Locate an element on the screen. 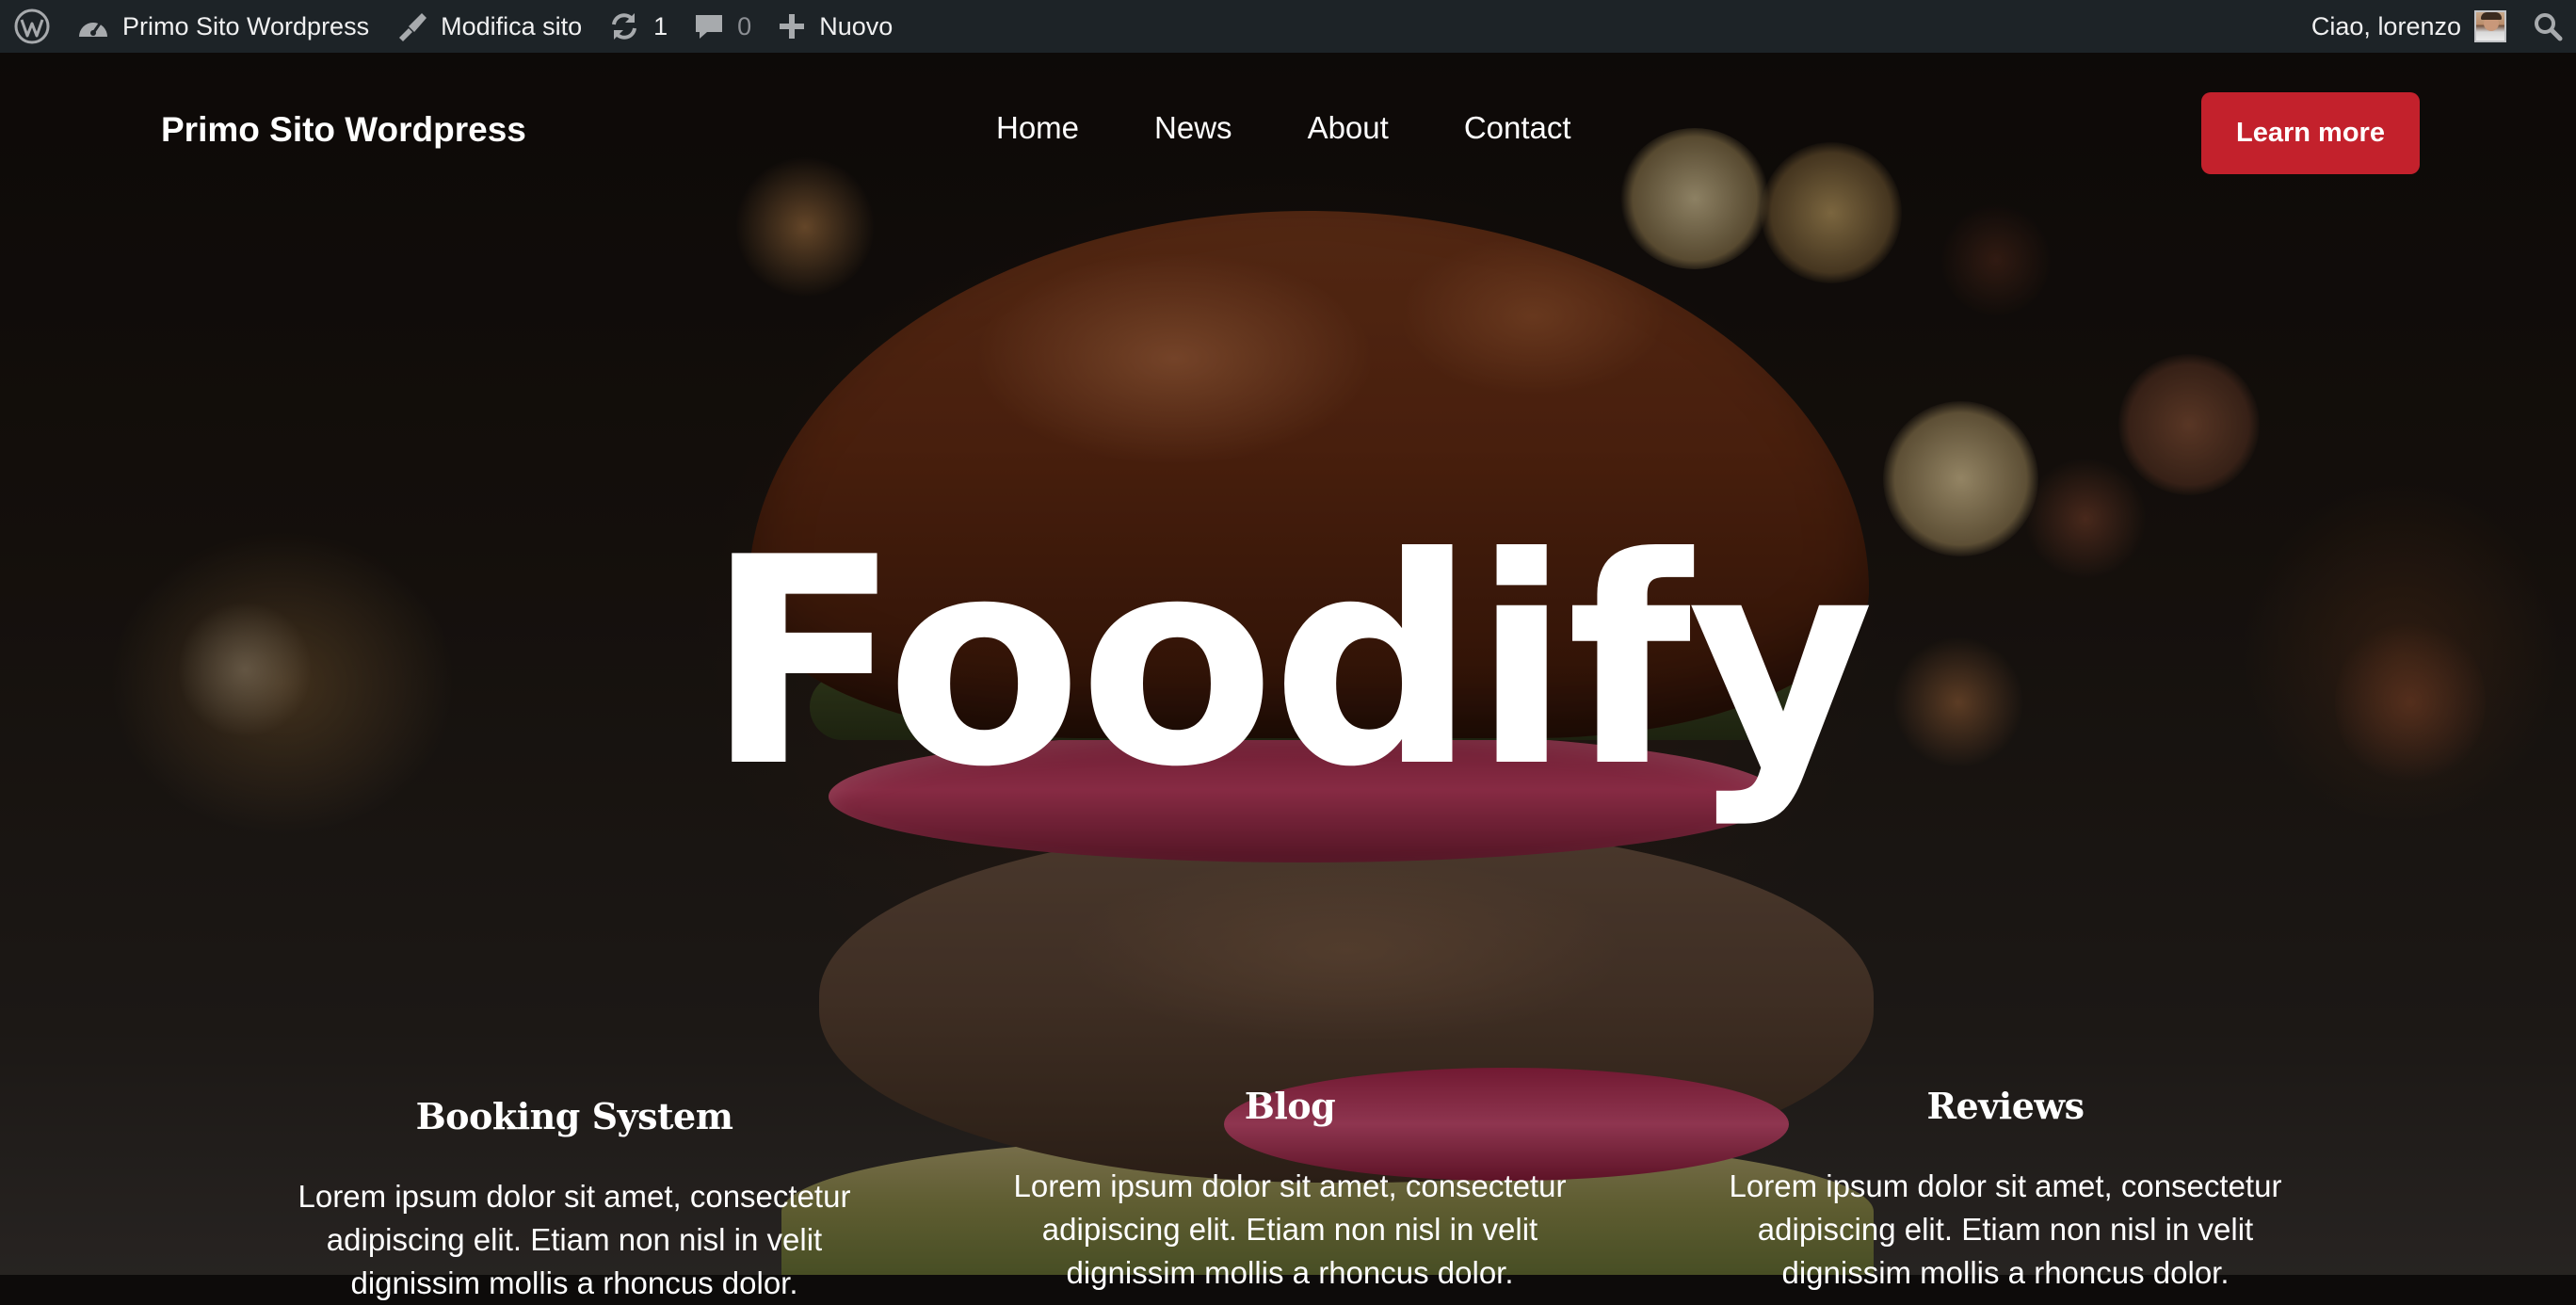  plus-icon is located at coordinates (792, 26).